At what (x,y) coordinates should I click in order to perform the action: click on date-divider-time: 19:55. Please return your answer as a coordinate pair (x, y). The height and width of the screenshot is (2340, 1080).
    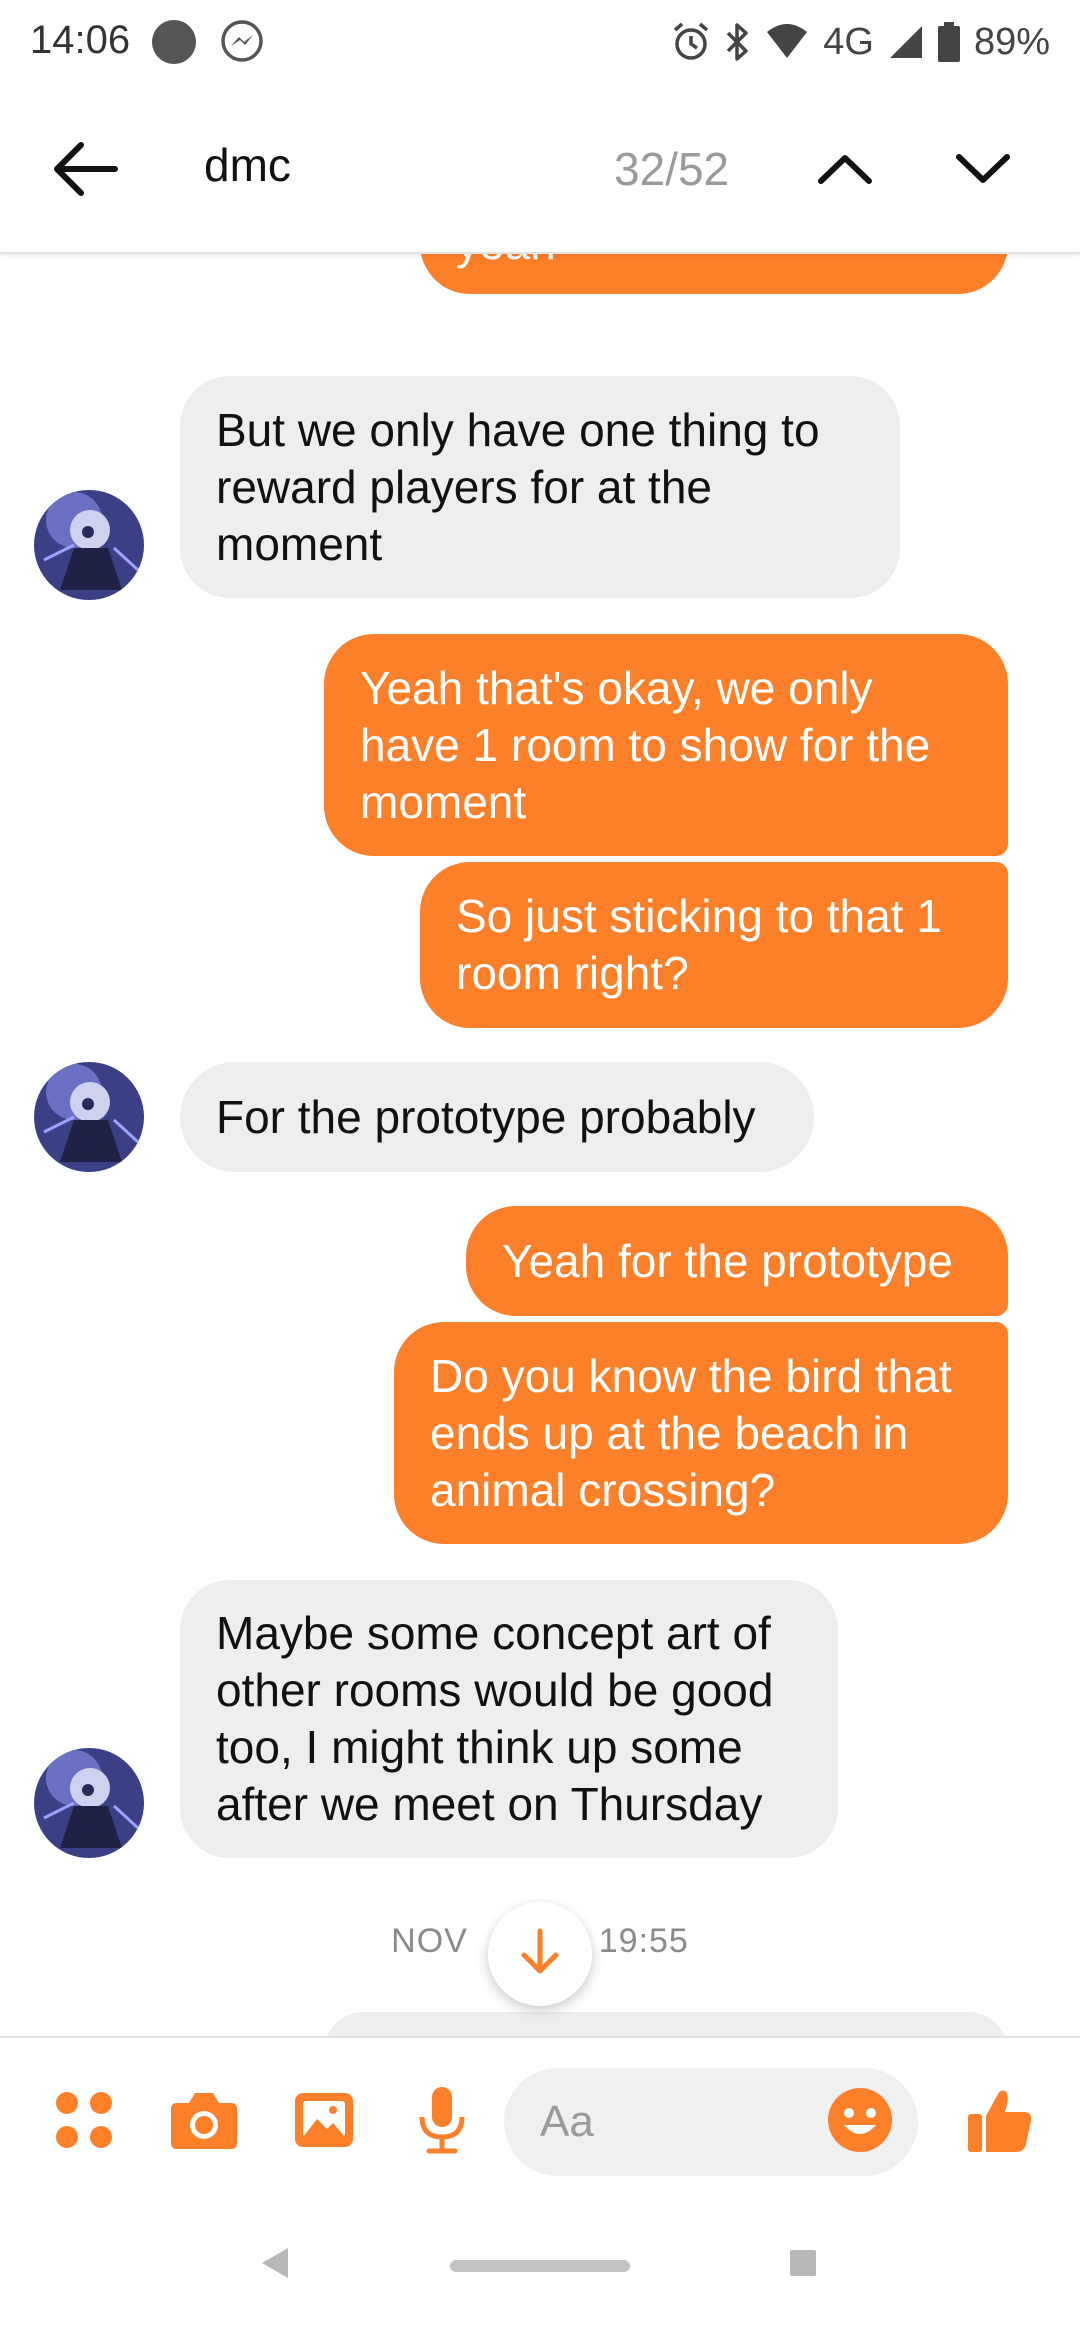
    Looking at the image, I should click on (643, 1941).